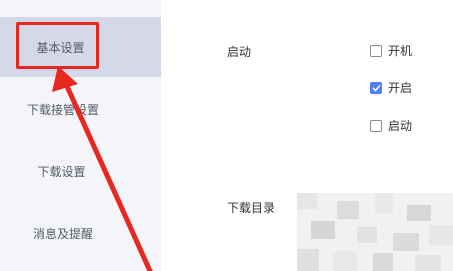  I want to click on option-label: 开机, so click(400, 51).